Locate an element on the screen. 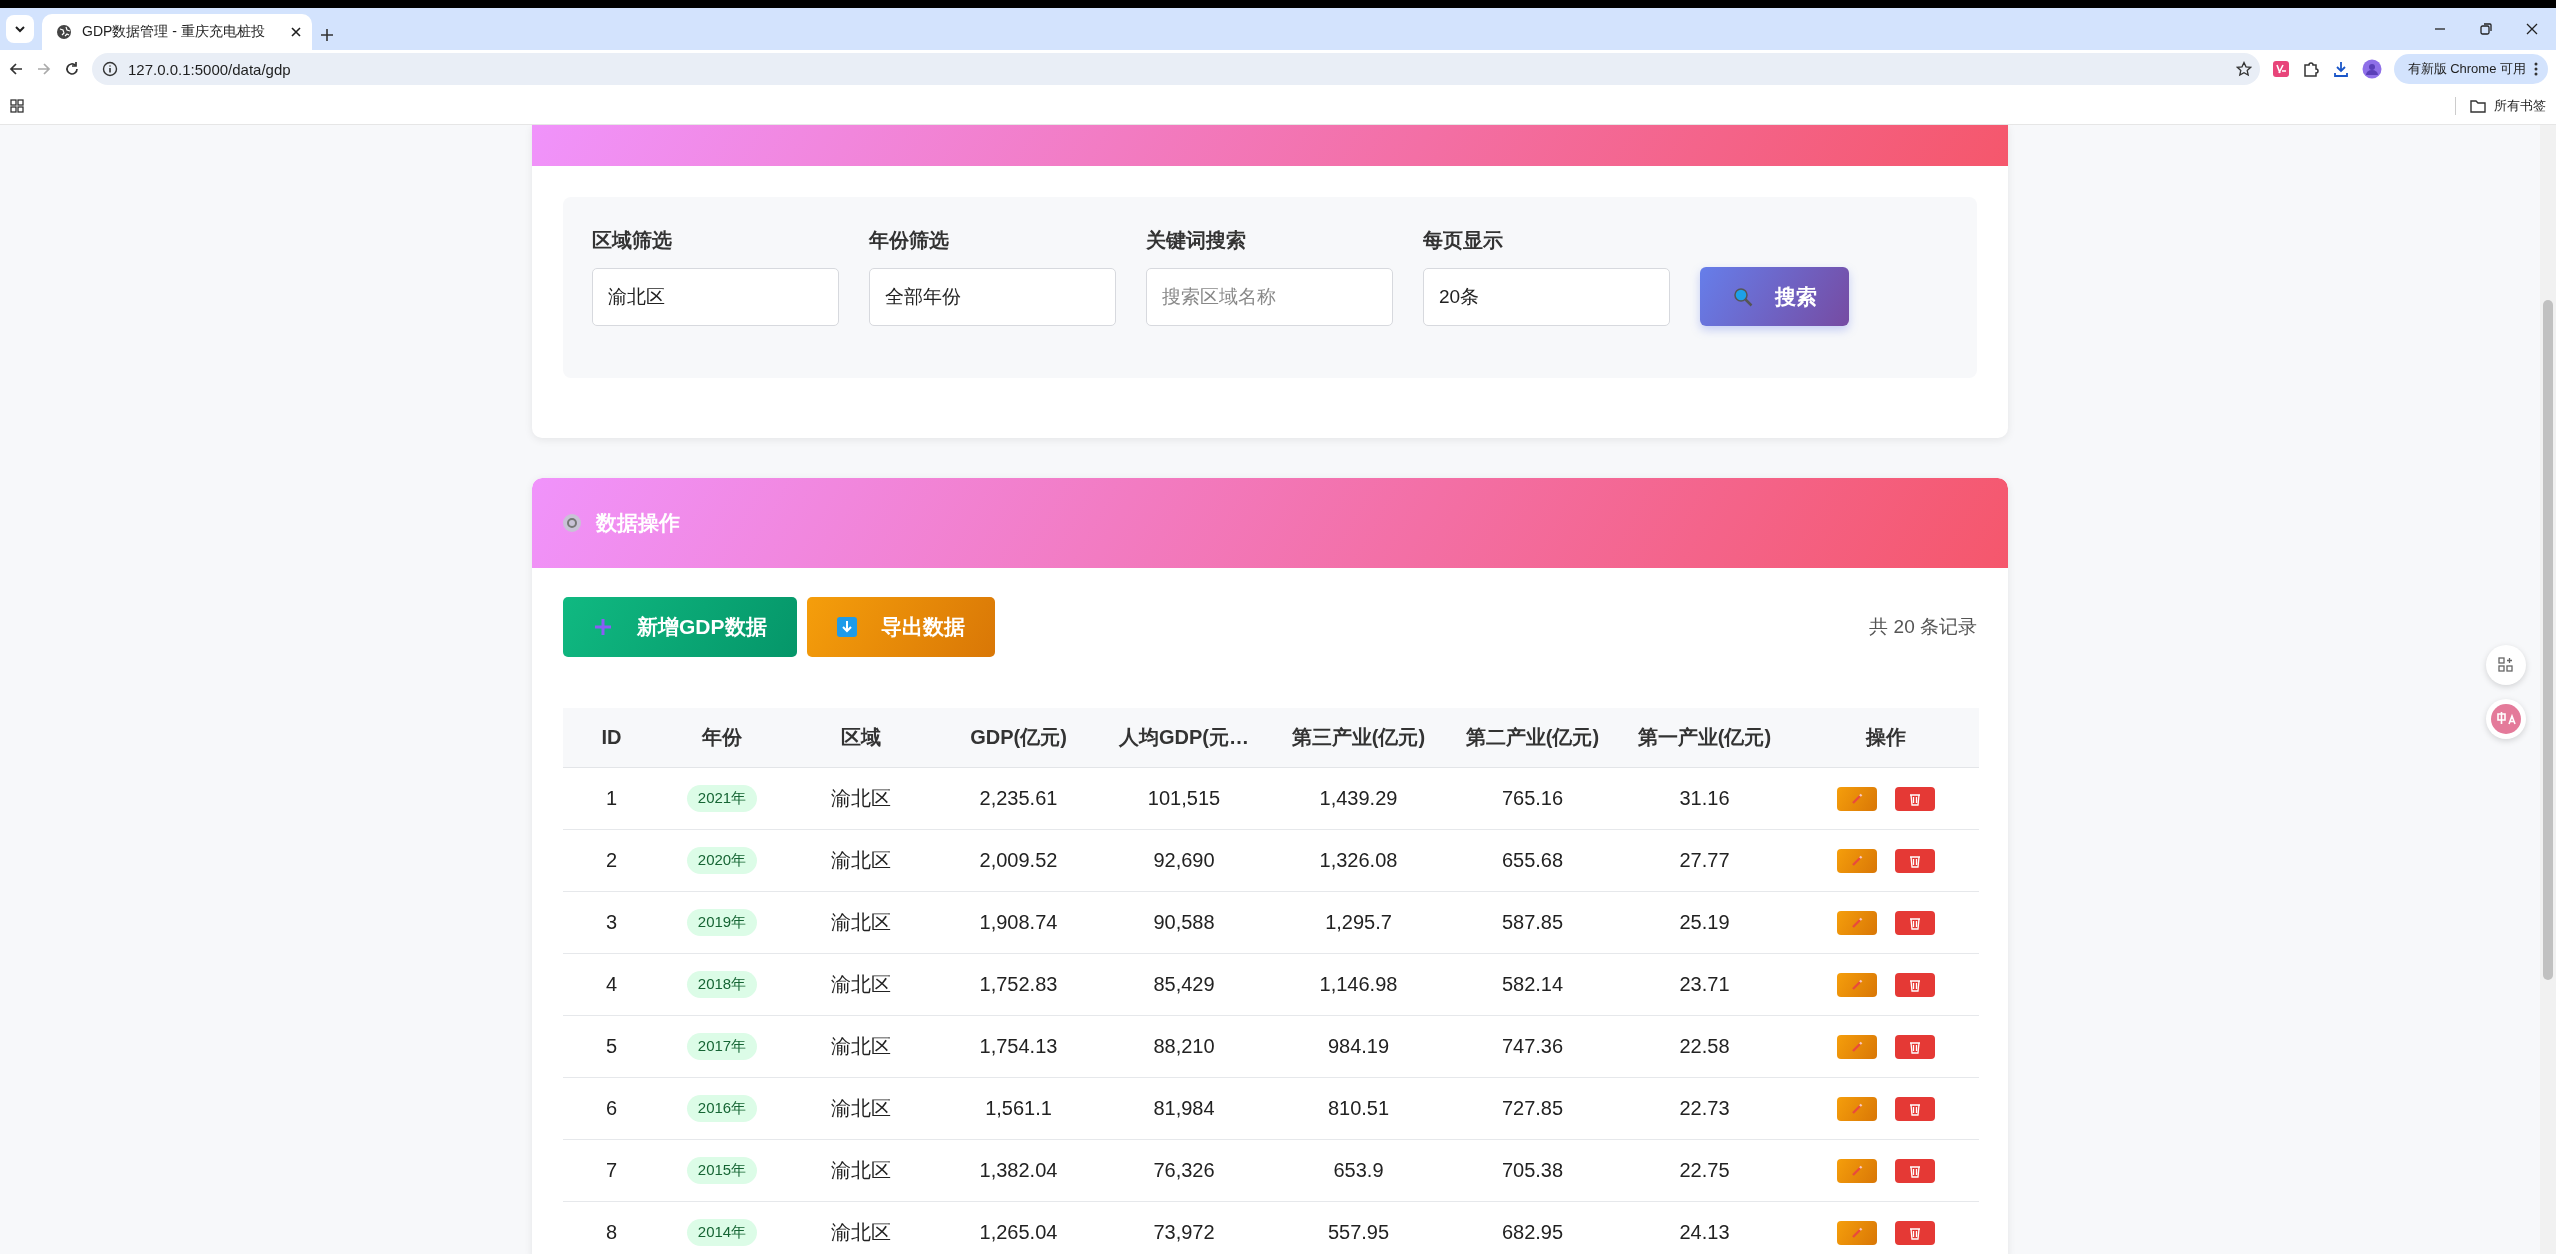 Image resolution: width=2556 pixels, height=1254 pixels. puzzle-icon is located at coordinates (2310, 69).